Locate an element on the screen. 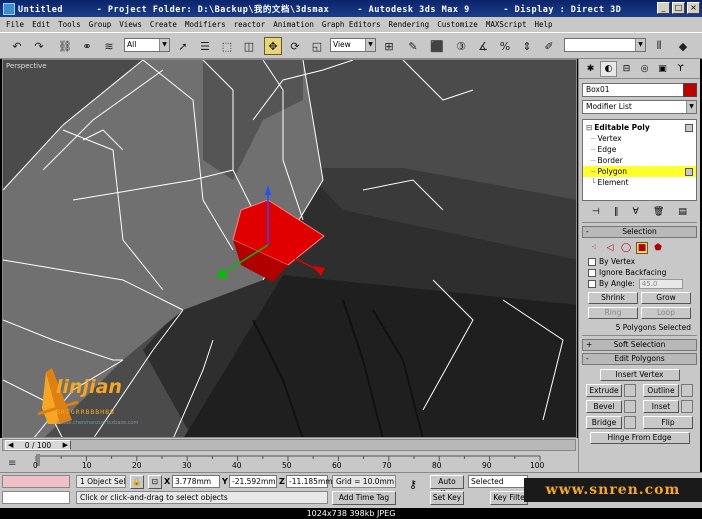 The width and height of the screenshot is (702, 519). create-tab-icon: ✱ is located at coordinates (590, 69).